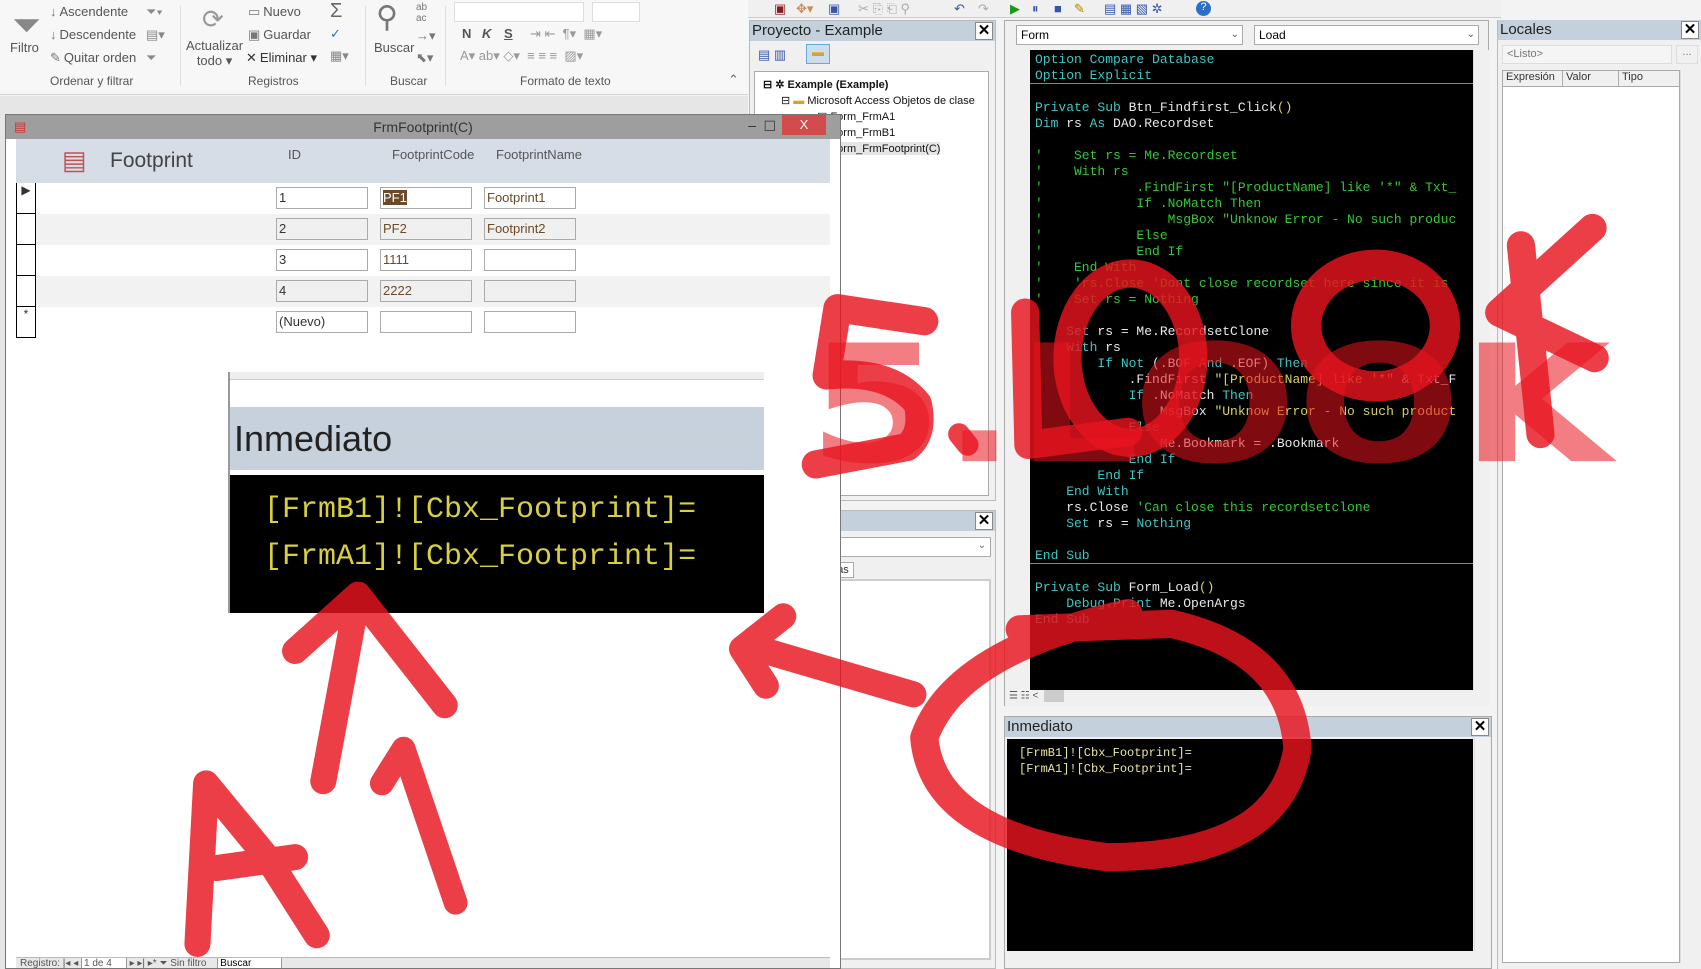 The image size is (1701, 969). Describe the element at coordinates (772, 55) in the screenshot. I see `view-code-icon: ▤ ▥` at that location.